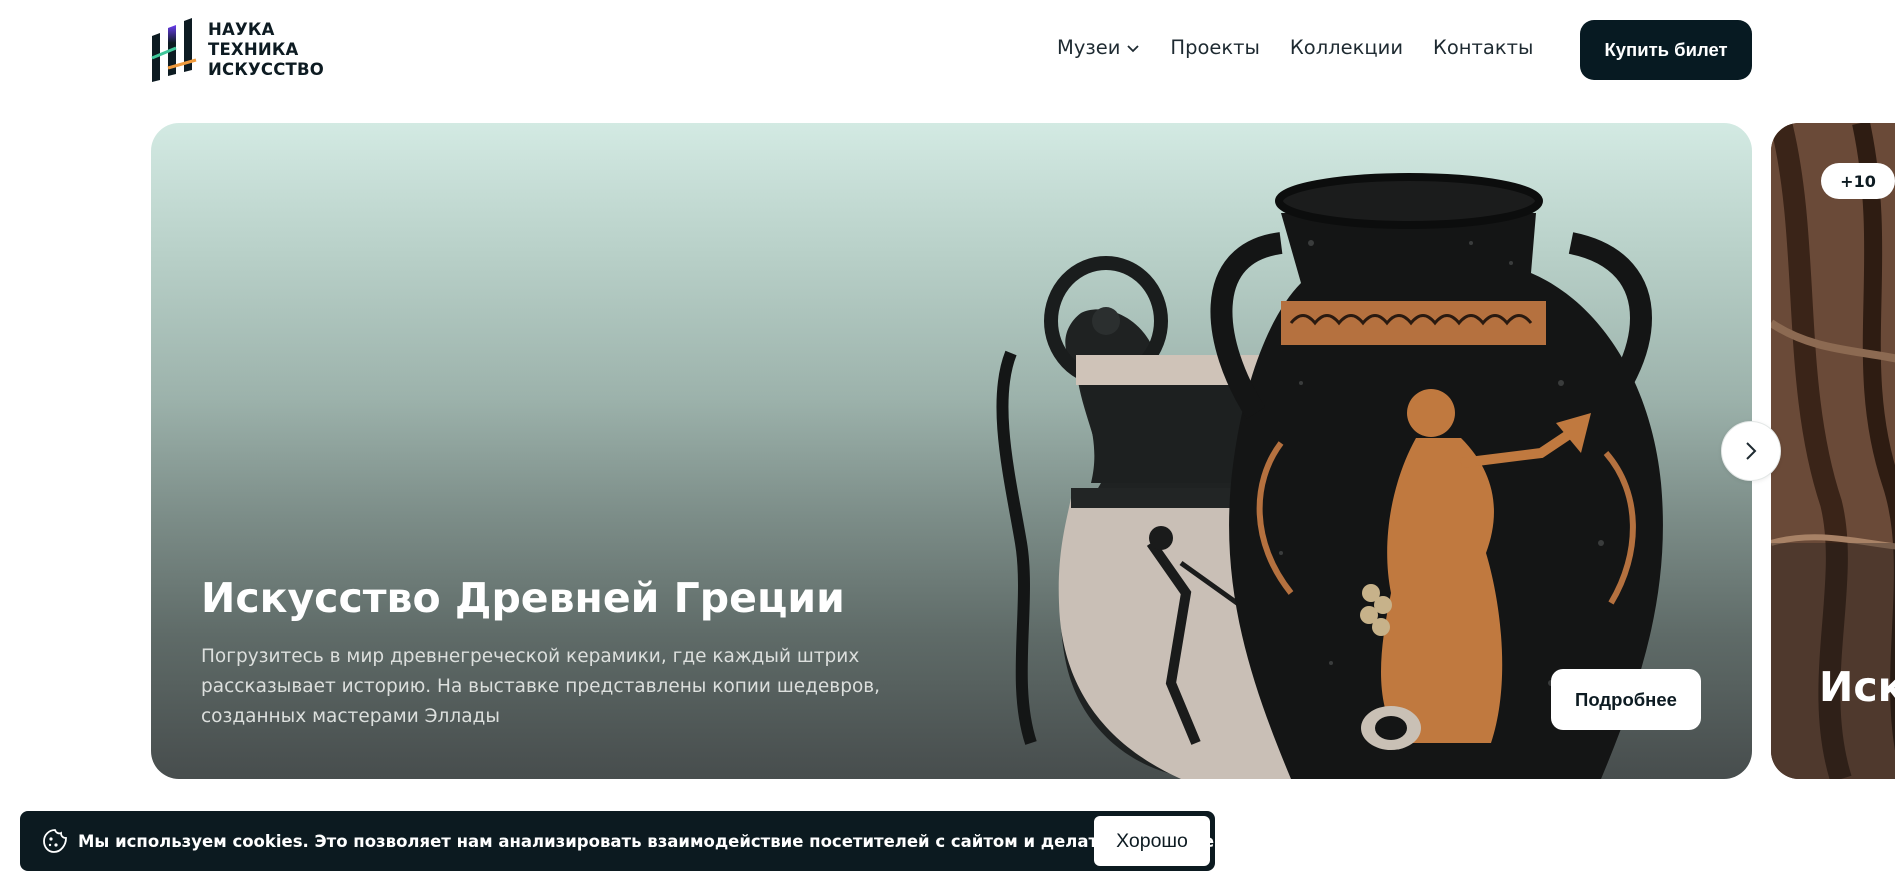 The image size is (1895, 890). I want to click on logo: НАУКА ТЕХНИКА ИСКУССТВО, so click(237, 50).